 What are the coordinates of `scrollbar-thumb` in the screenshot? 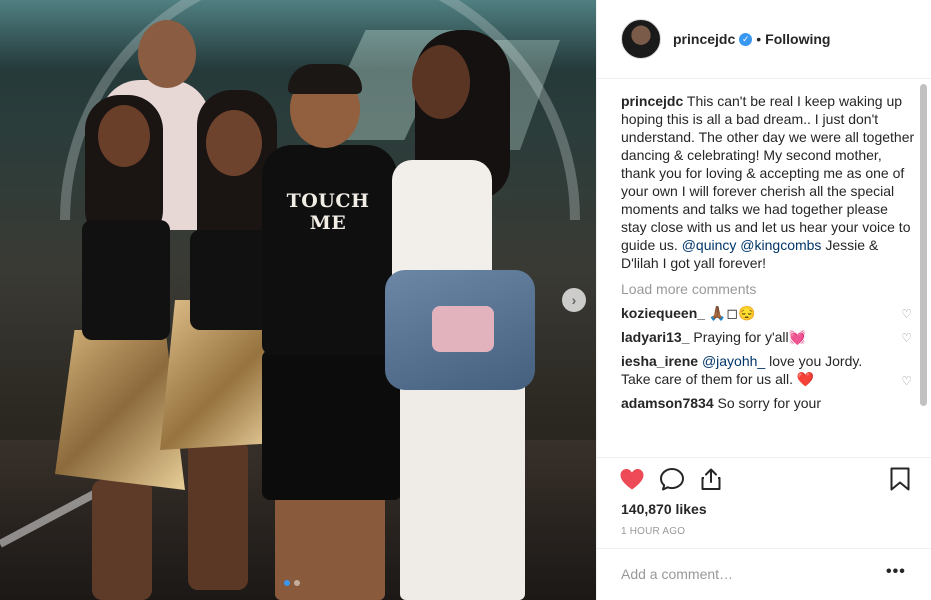 It's located at (923, 245).